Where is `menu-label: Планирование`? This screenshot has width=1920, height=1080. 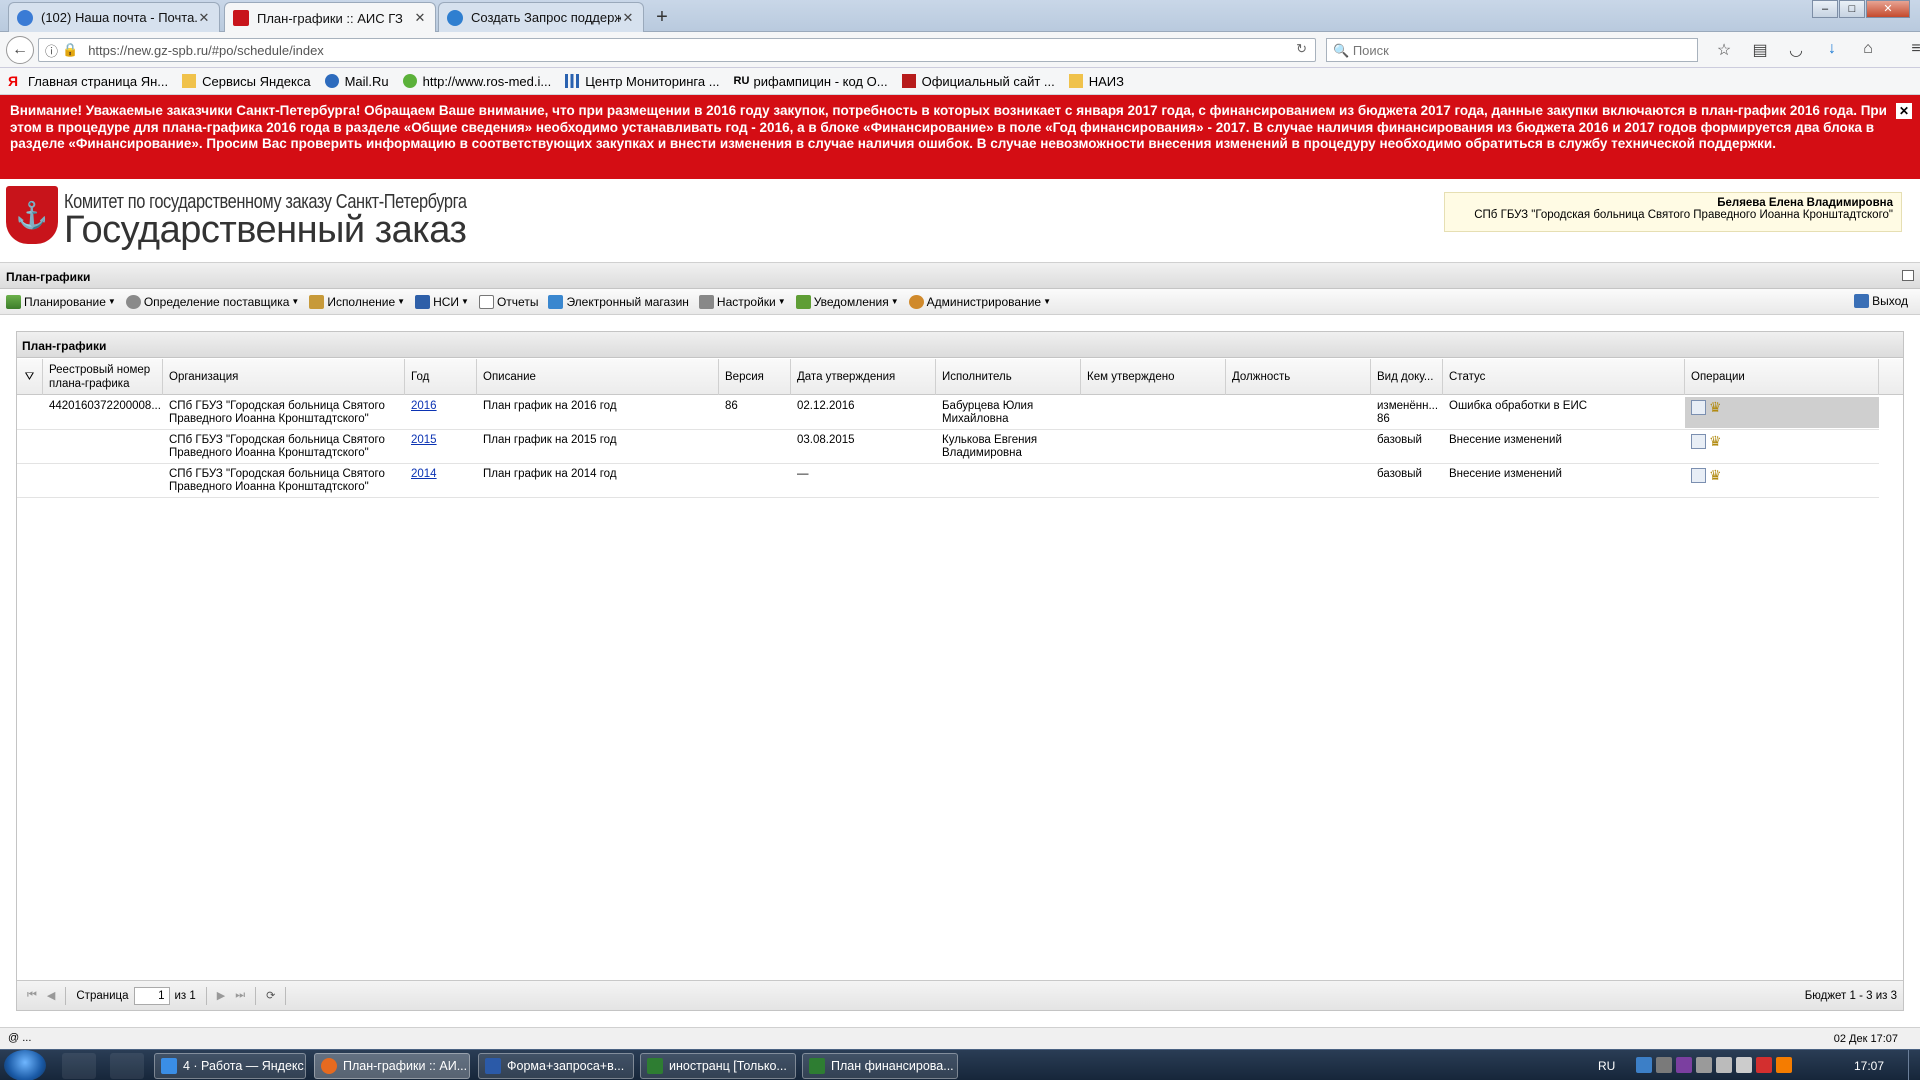 menu-label: Планирование is located at coordinates (65, 301).